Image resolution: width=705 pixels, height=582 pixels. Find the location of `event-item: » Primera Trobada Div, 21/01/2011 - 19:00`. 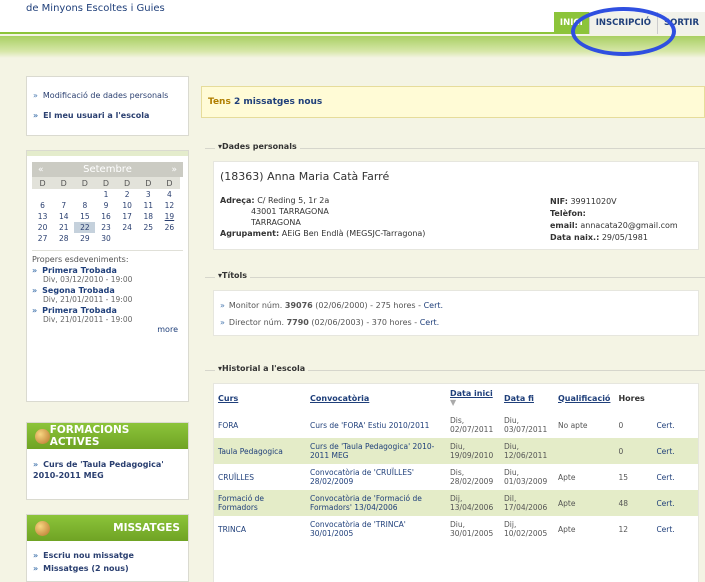

event-item: » Primera Trobada Div, 21/01/2011 - 19:00 is located at coordinates (107, 315).